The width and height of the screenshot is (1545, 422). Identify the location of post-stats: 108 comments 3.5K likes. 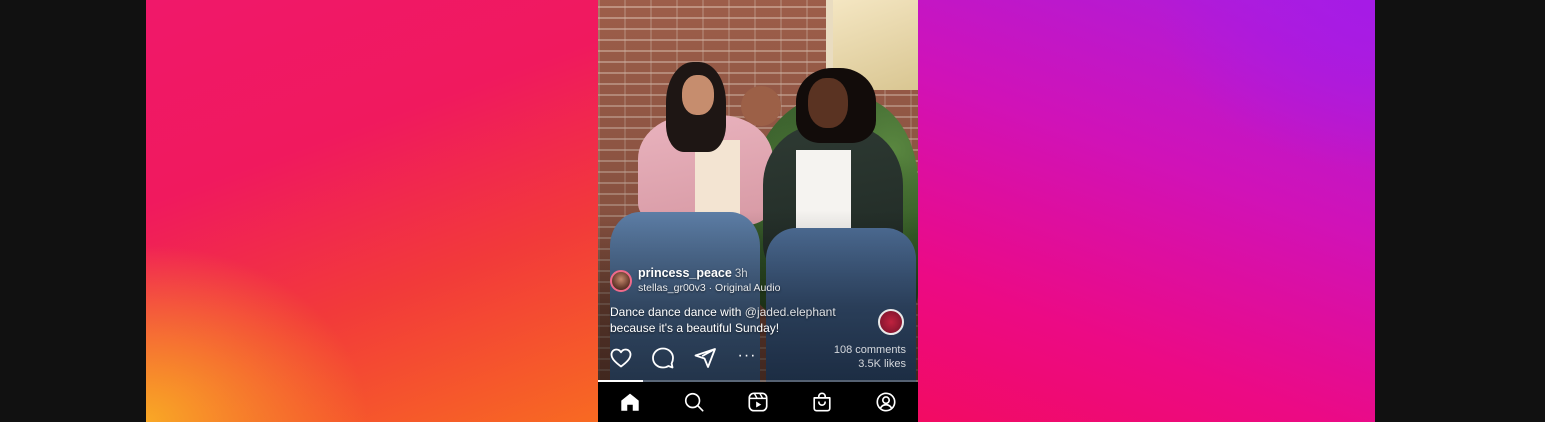
(870, 357).